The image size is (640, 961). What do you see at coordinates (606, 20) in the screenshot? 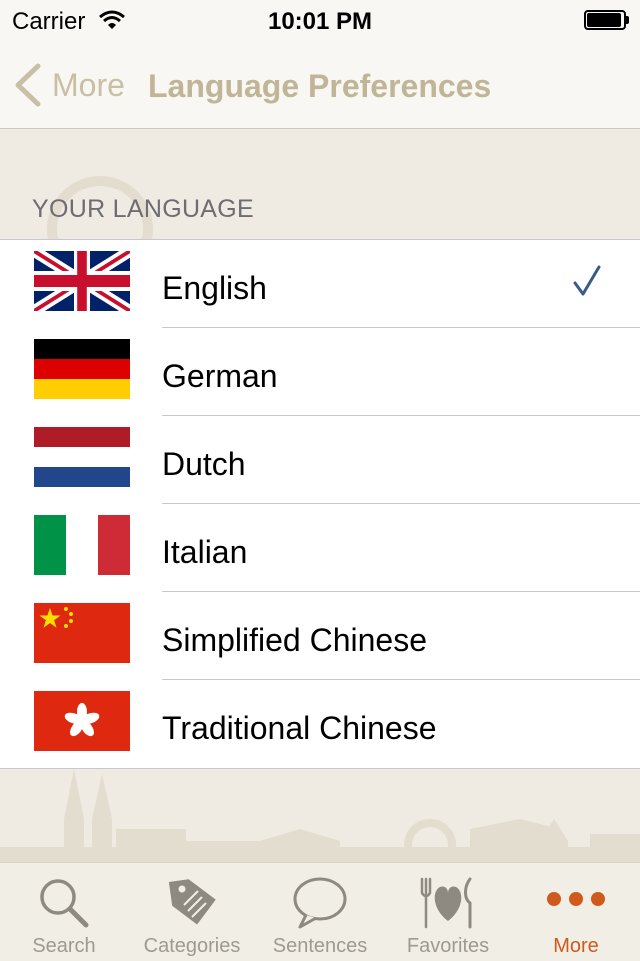
I see `battery-icon` at bounding box center [606, 20].